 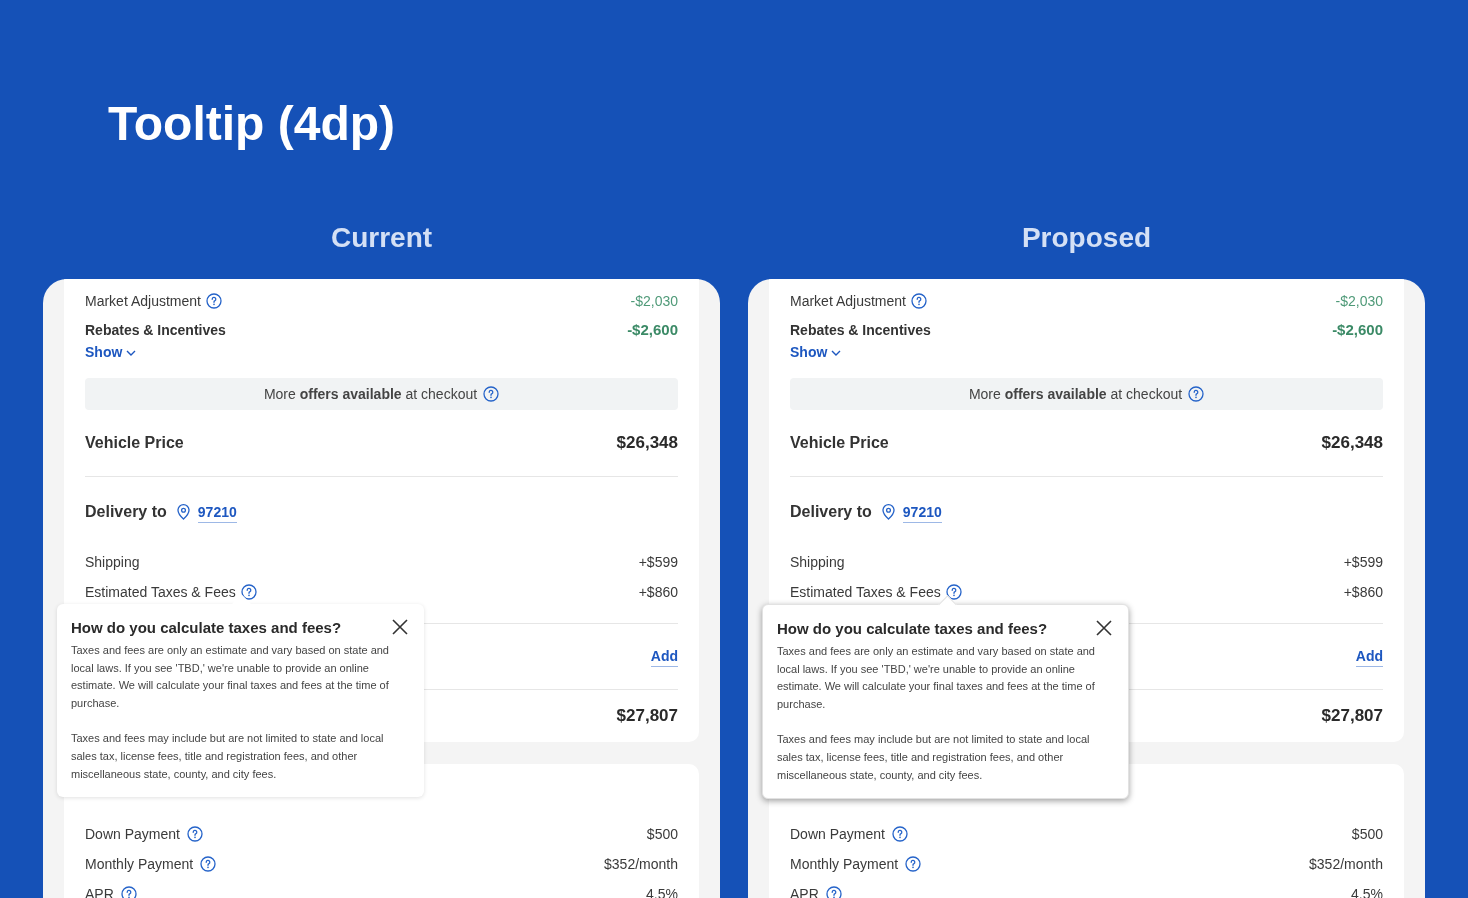 I want to click on column-heading: Current, so click(x=381, y=238).